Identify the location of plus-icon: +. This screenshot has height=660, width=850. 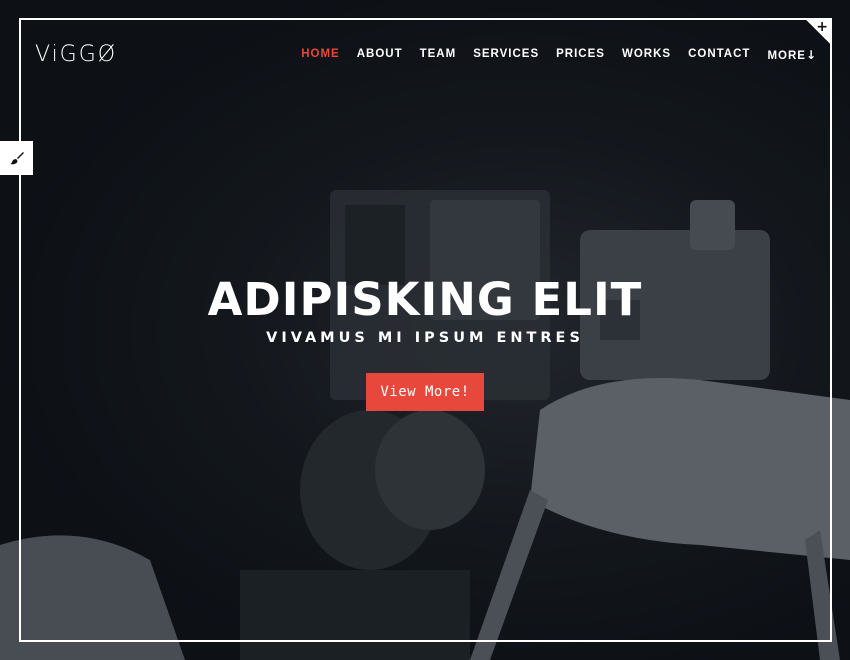
(822, 27).